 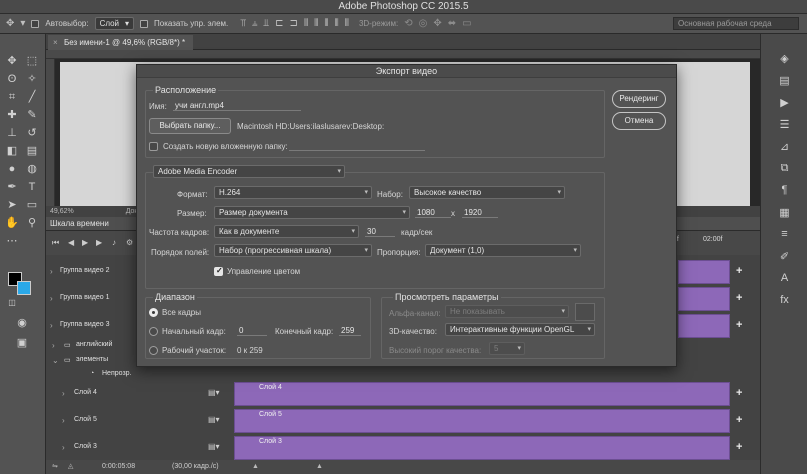 I want to click on channels-icon: ≡, so click(x=784, y=234).